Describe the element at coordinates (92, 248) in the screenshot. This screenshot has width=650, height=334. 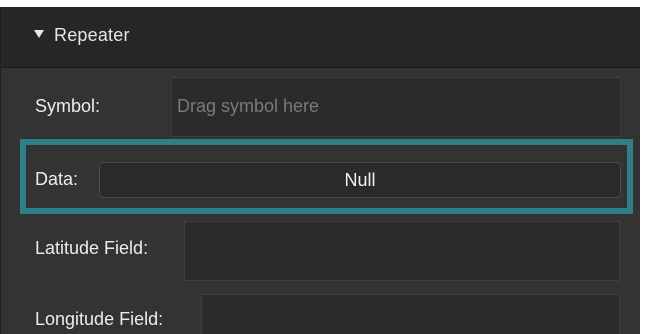
I see `latitude-label: Latitude Field:` at that location.